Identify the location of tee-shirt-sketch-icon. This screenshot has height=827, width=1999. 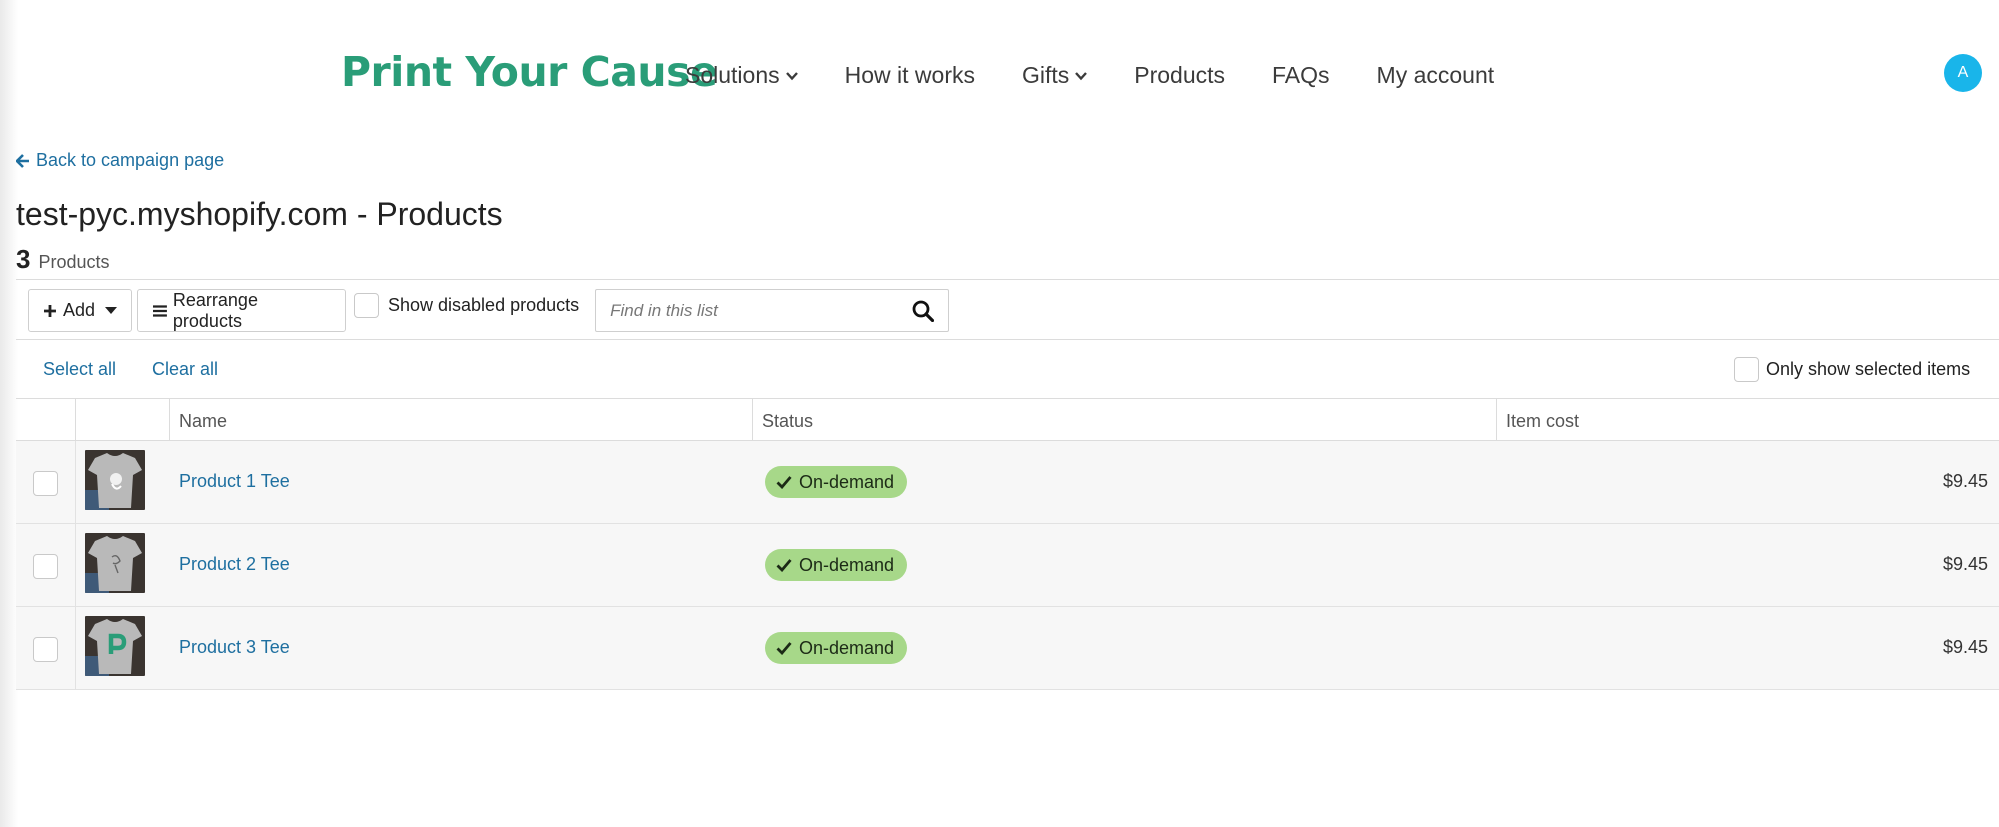
(115, 563).